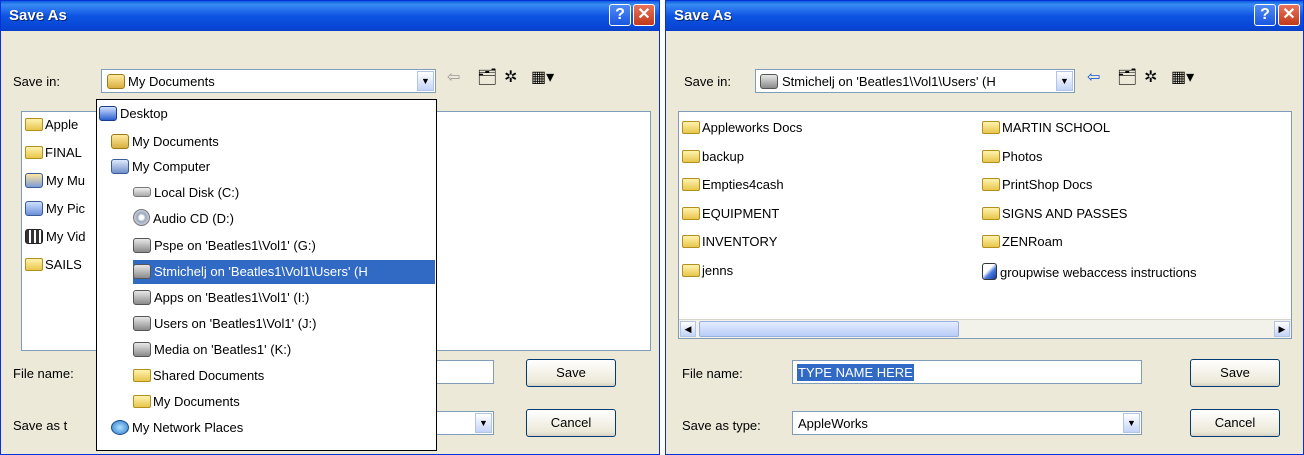  I want to click on right-save-in-label: Save in:, so click(707, 81).